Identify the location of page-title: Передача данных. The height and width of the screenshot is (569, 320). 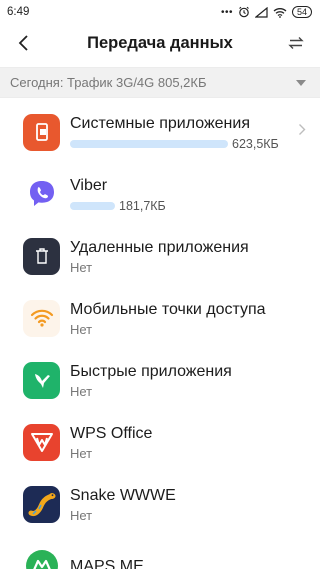
(160, 42).